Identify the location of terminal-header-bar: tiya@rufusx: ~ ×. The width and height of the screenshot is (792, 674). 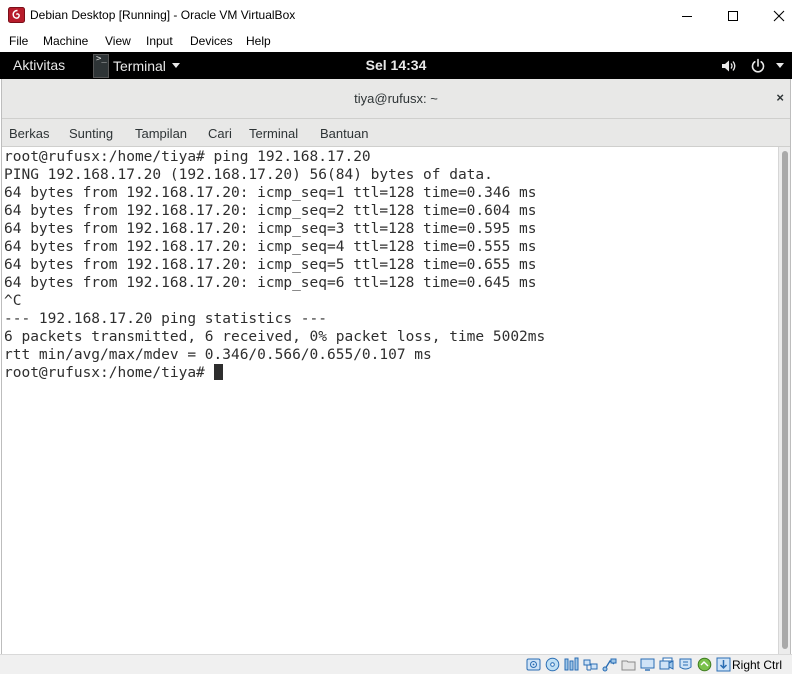
(396, 99).